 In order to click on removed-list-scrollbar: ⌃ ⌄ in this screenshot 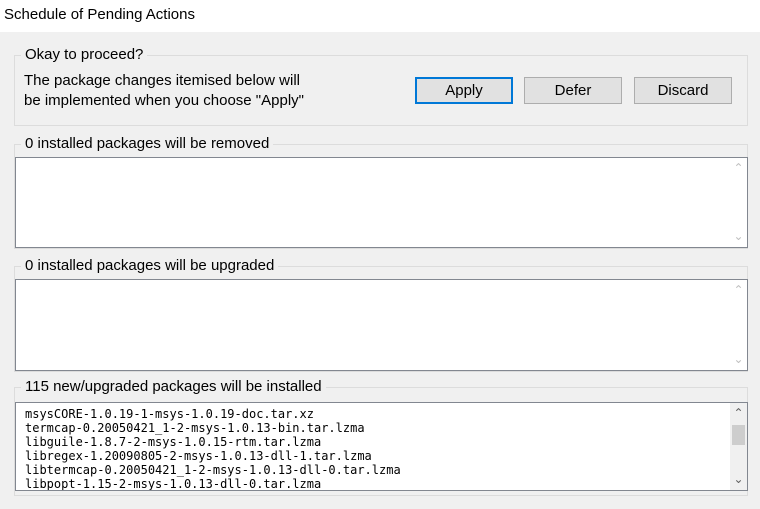, I will do `click(738, 202)`.